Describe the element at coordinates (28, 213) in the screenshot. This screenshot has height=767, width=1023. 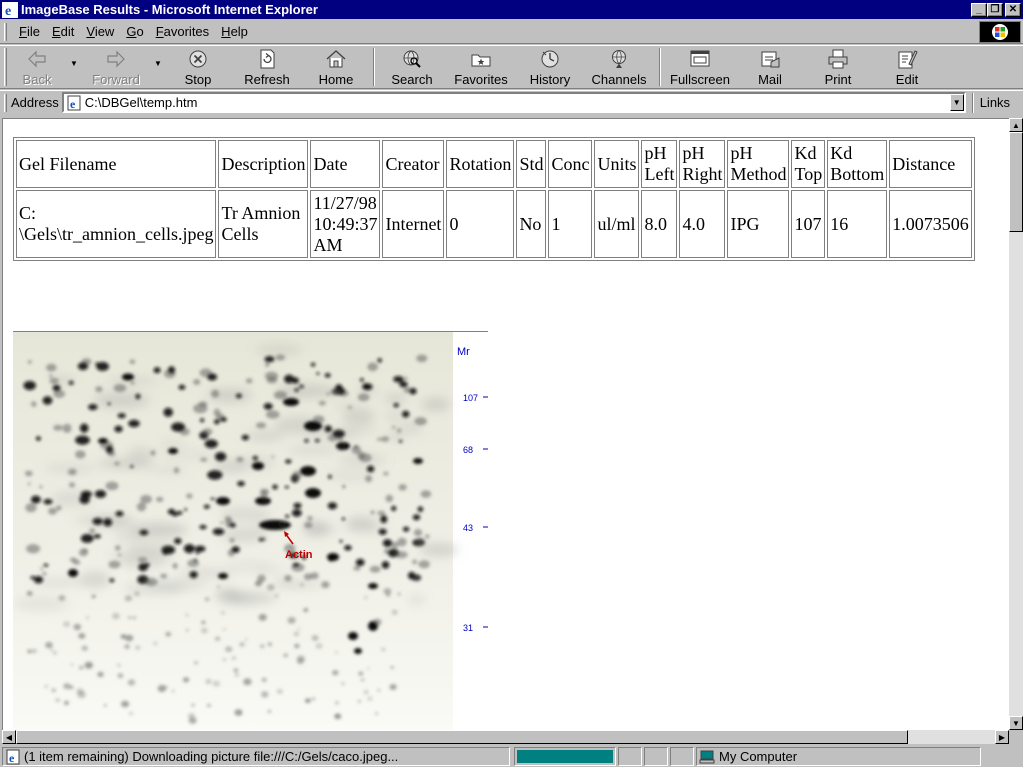
I see `cell-text: C:` at that location.